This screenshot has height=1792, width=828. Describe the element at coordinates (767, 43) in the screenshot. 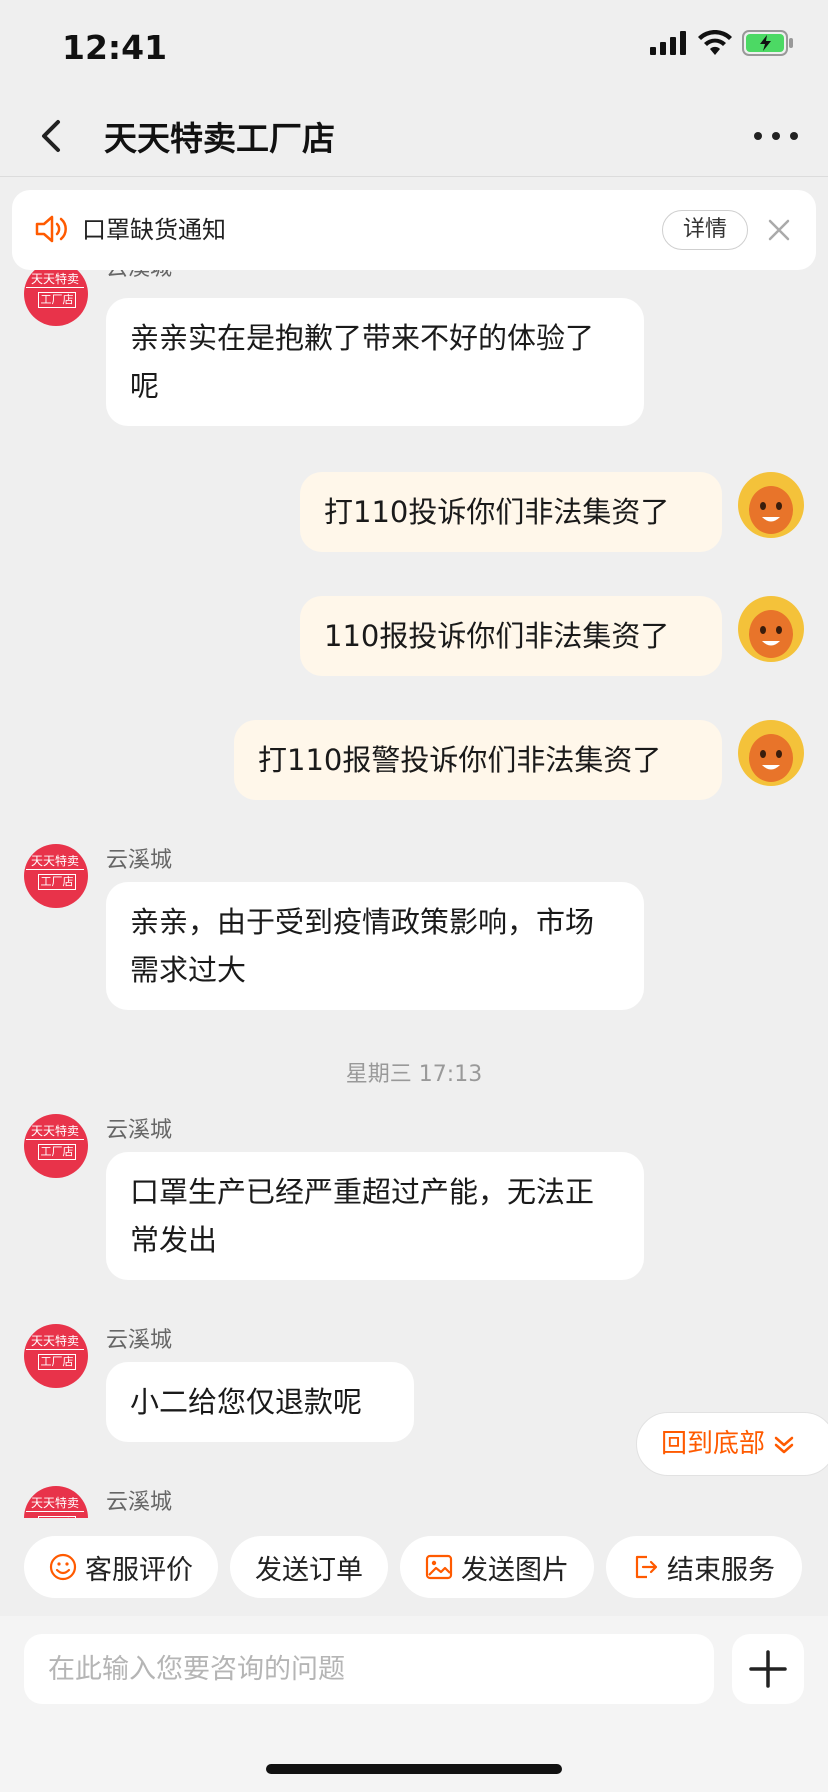

I see `battery-icon` at that location.